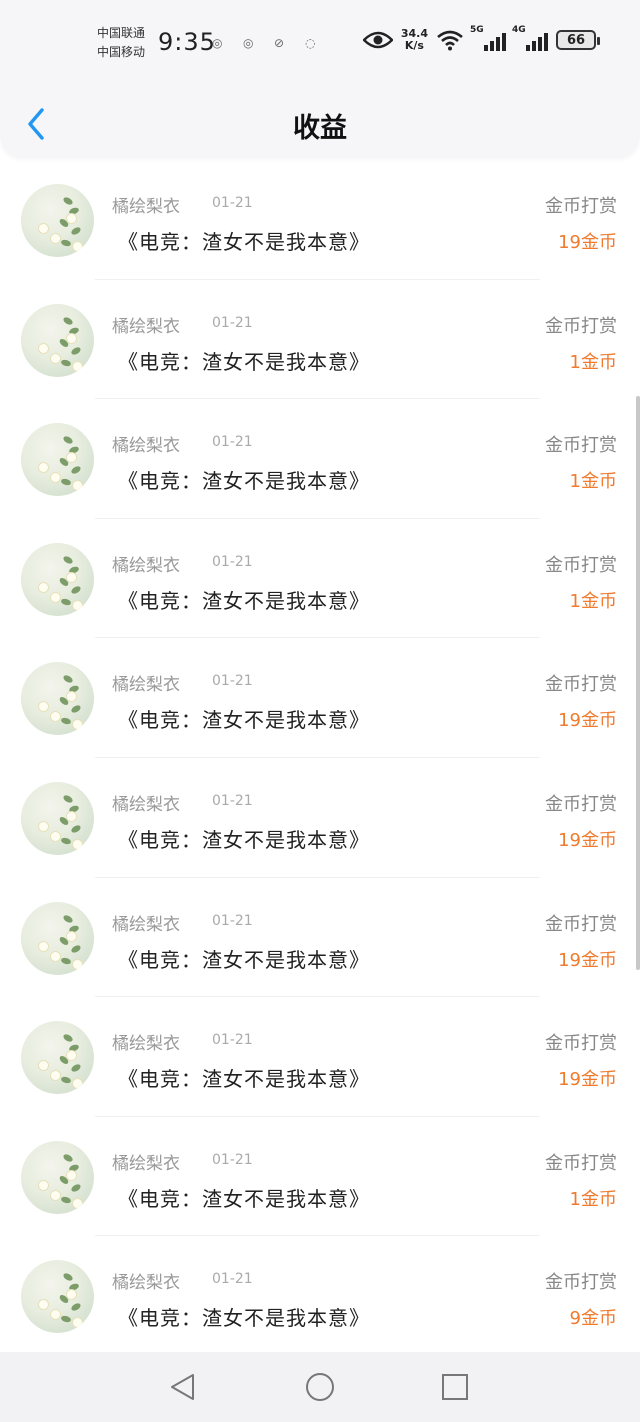 This screenshot has height=1422, width=640. I want to click on status-icons: 34.4 K/s 5G 4G 66, so click(481, 38).